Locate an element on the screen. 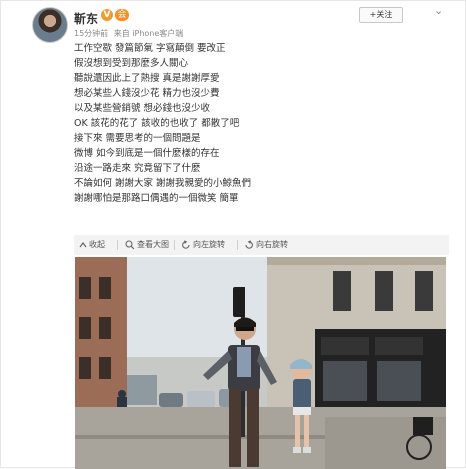  post-text-line: 不論如何 謝謝大家 謝謝我親愛的小鯨魚們 is located at coordinates (163, 183).